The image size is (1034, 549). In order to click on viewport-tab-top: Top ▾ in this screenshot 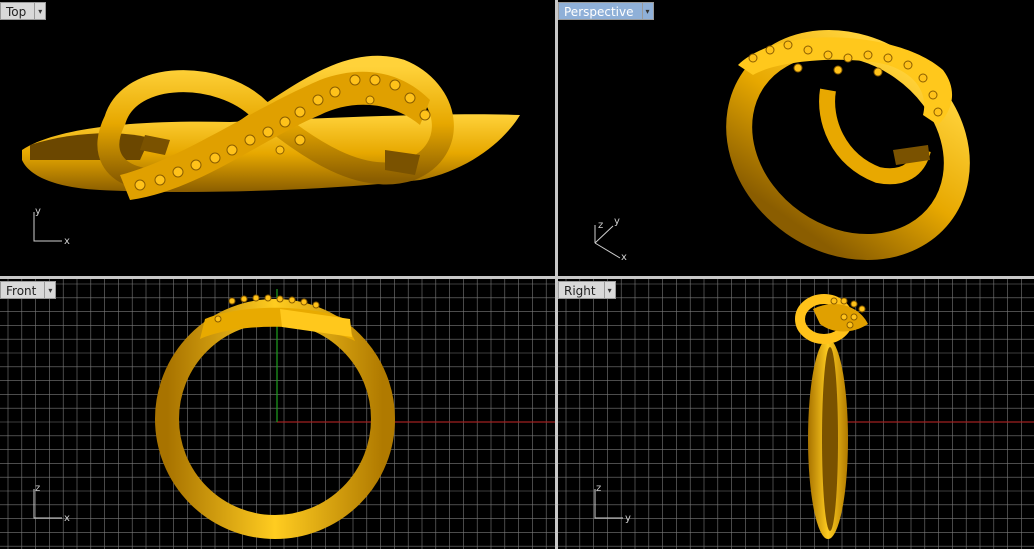, I will do `click(23, 11)`.